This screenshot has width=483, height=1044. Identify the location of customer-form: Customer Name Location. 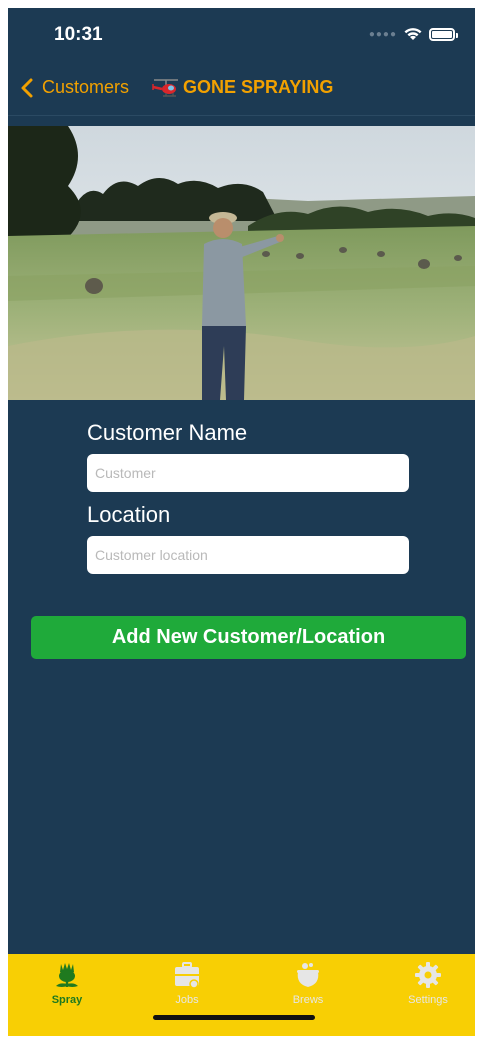
(249, 497).